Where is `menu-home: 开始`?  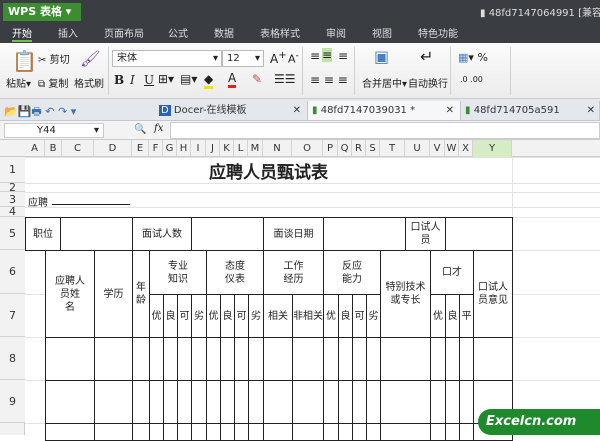 menu-home: 开始 is located at coordinates (22, 33).